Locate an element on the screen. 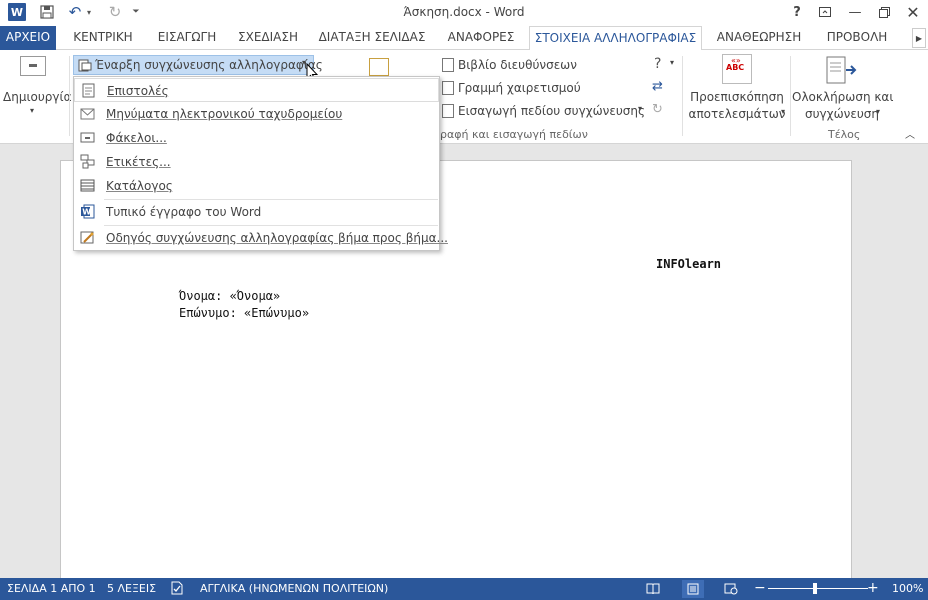 Image resolution: width=928 pixels, height=600 pixels. menu-item-email-messages: Μηνύματα ηλεκτρονικού ταχυδρομείου is located at coordinates (256, 114).